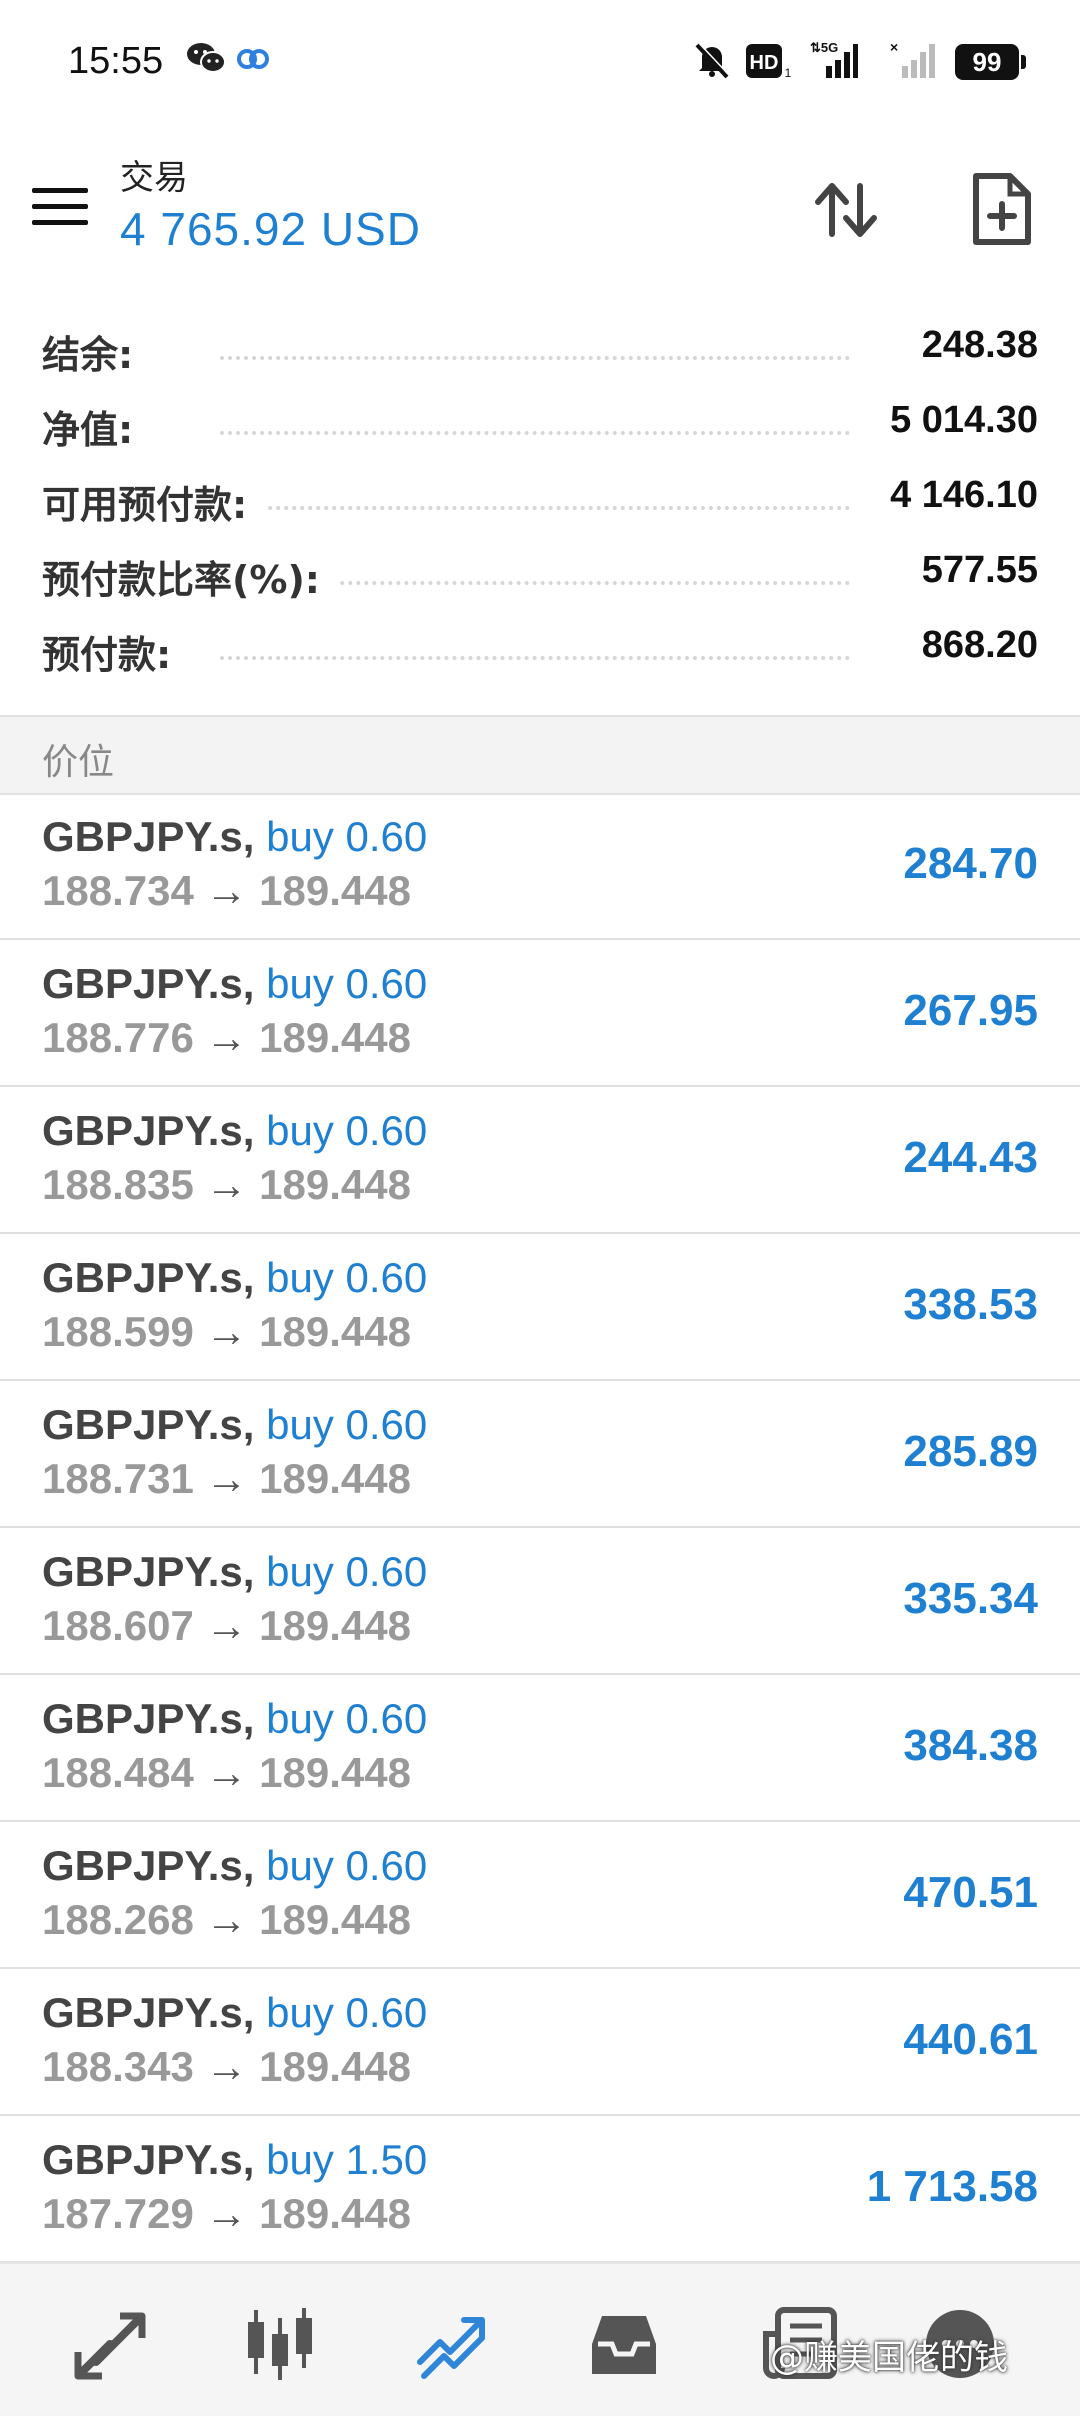 The width and height of the screenshot is (1080, 2416). I want to click on summary-row-equity: 净值: 5 014.30, so click(540, 424).